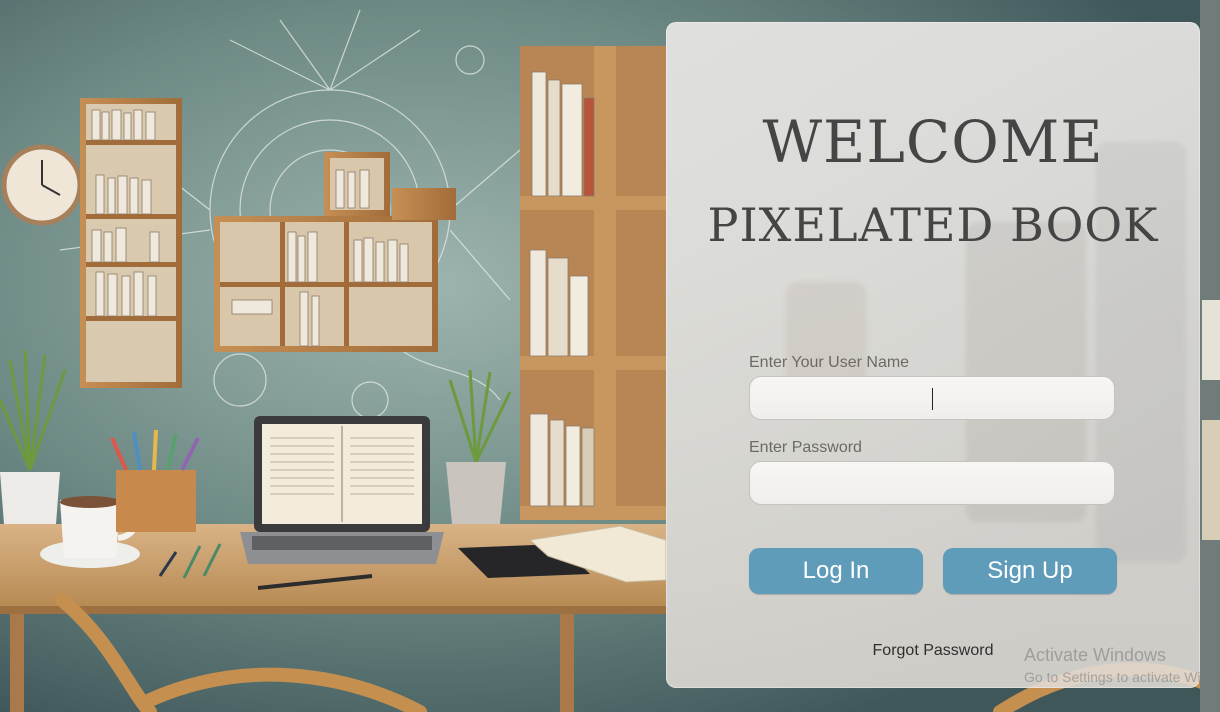 This screenshot has height=712, width=1220. I want to click on text-caret, so click(932, 399).